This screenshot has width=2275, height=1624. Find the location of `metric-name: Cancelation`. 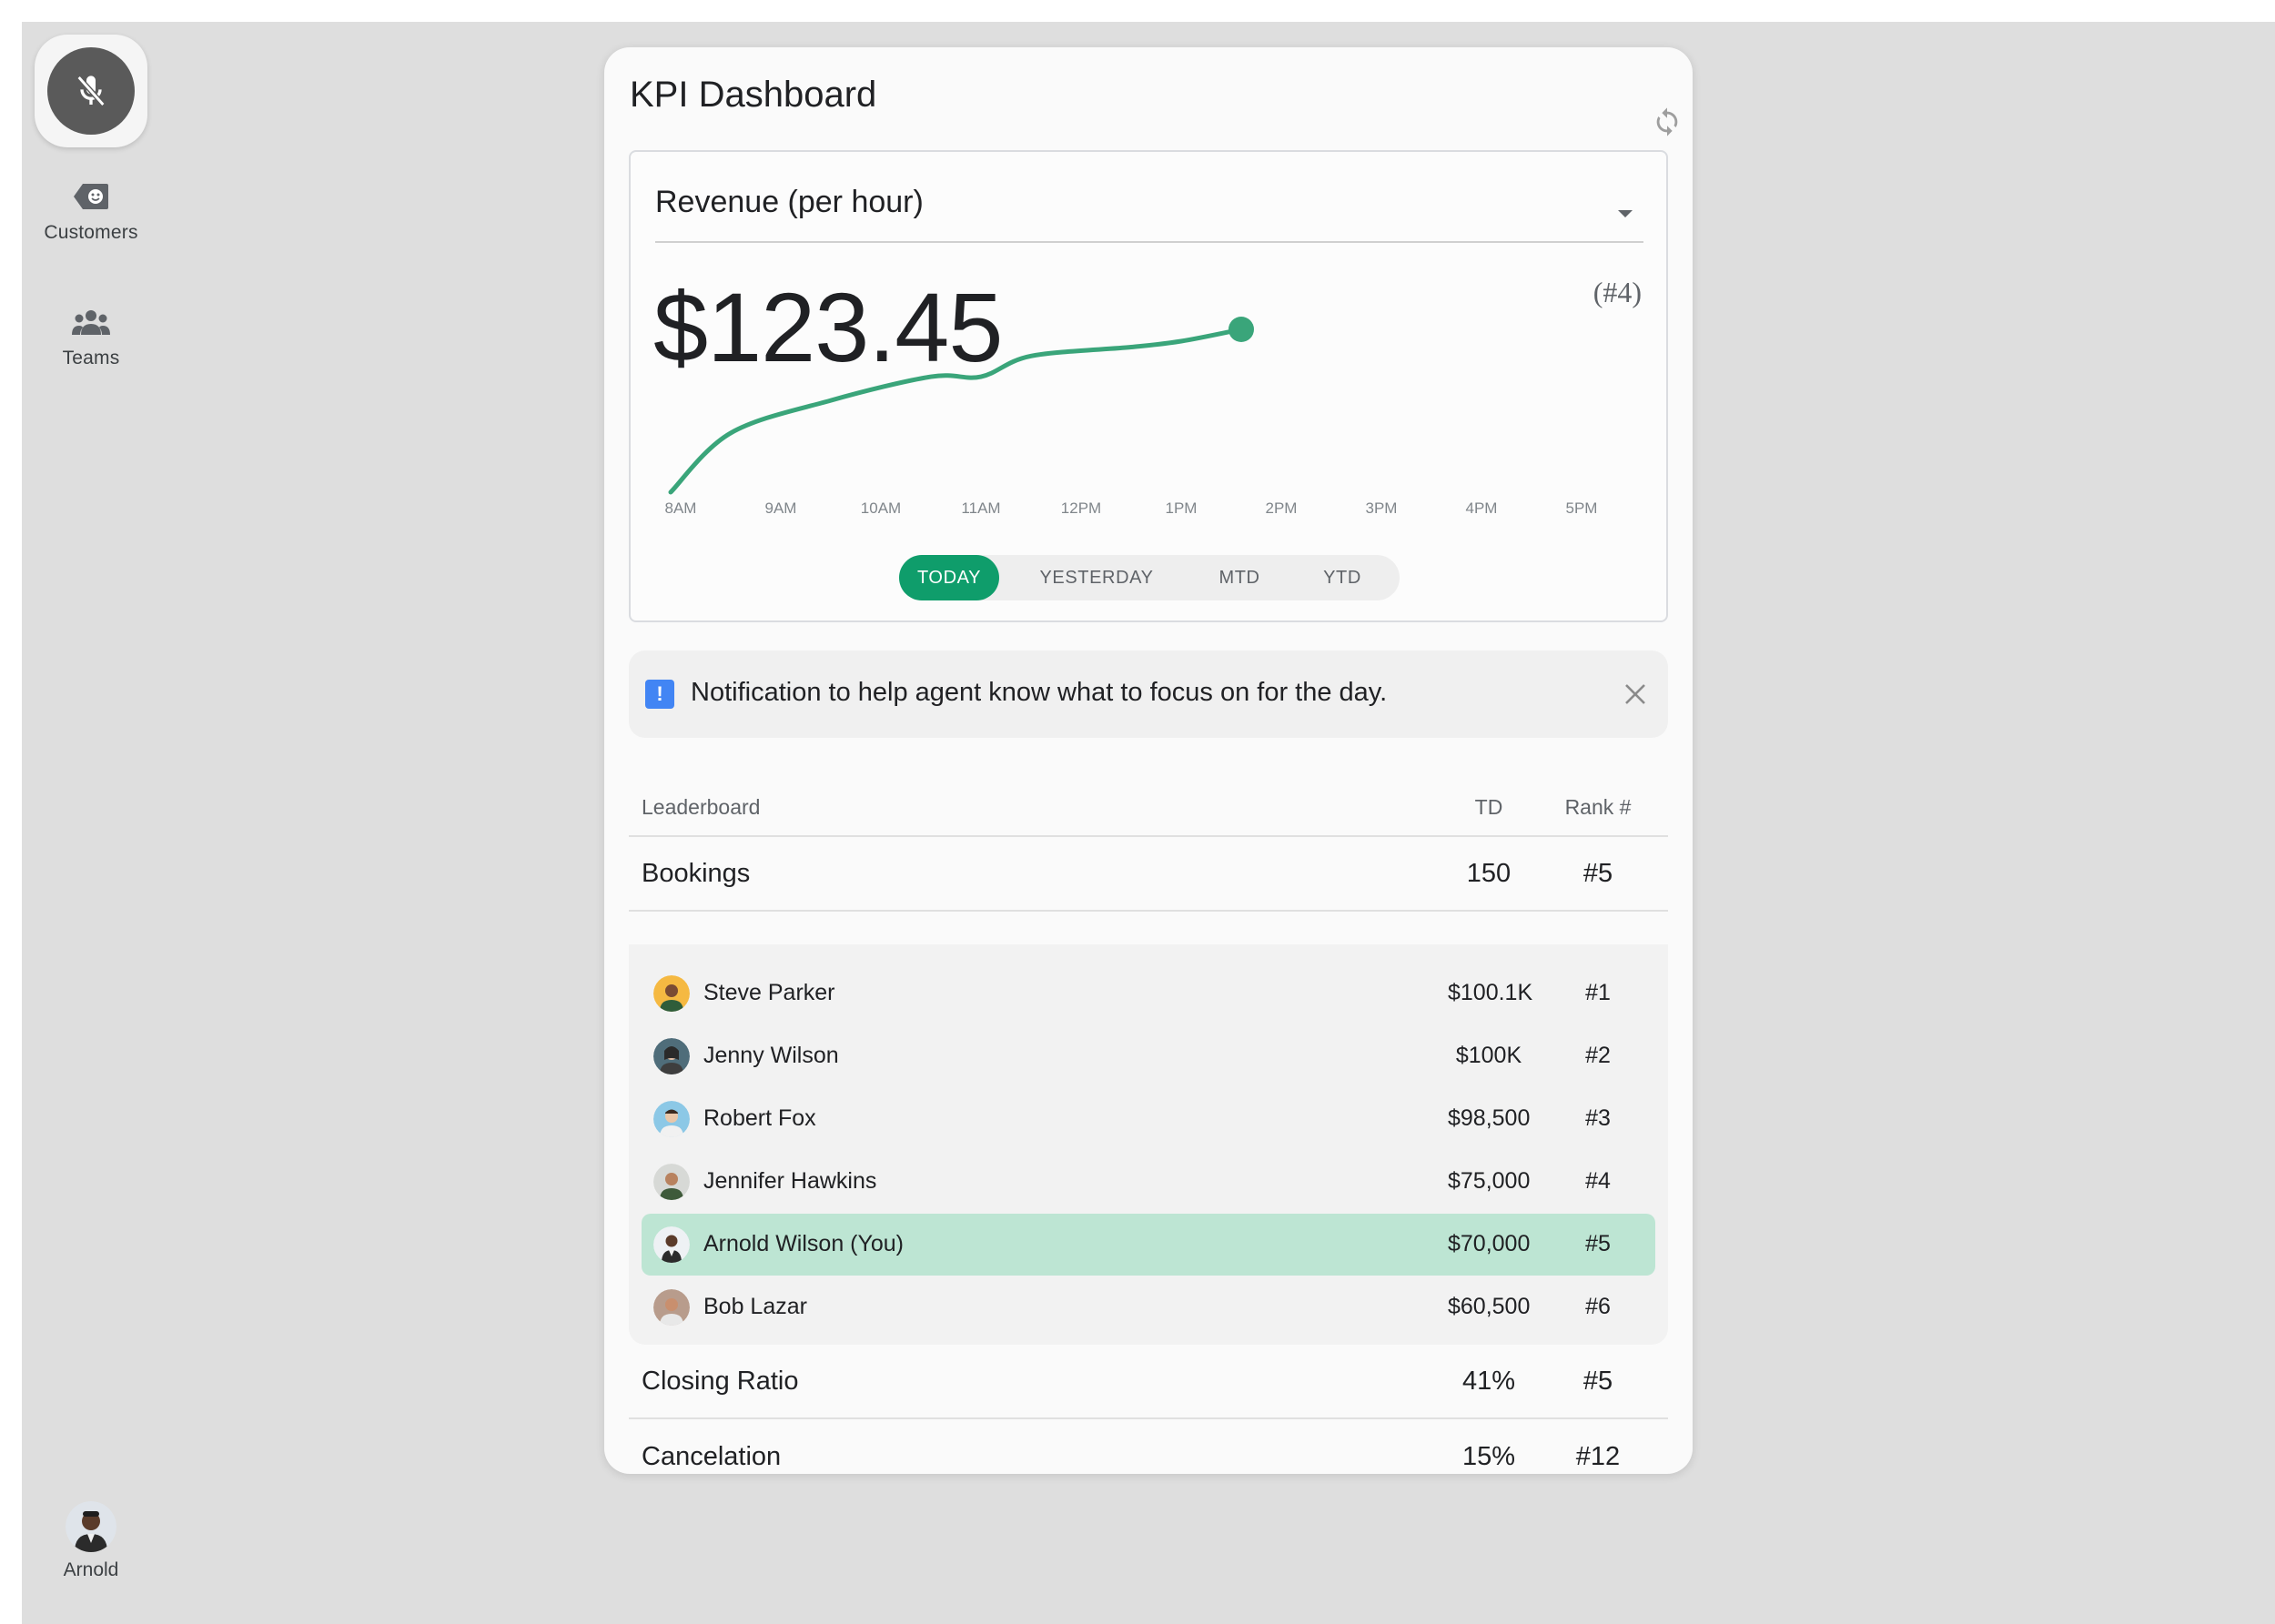

metric-name: Cancelation is located at coordinates (712, 1456).